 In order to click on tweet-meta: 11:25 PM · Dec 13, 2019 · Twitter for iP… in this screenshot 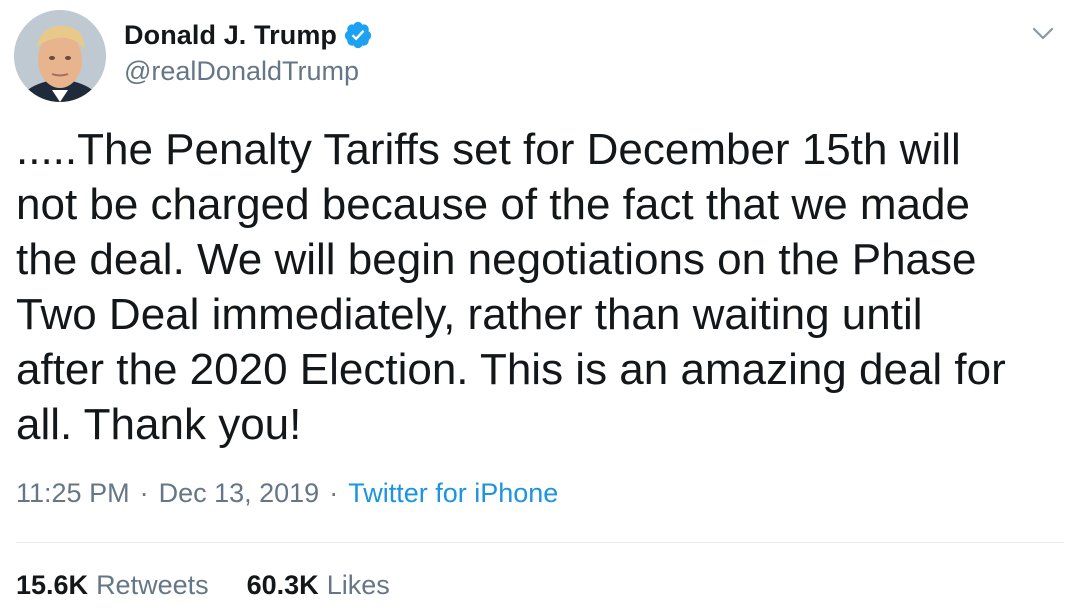, I will do `click(287, 493)`.